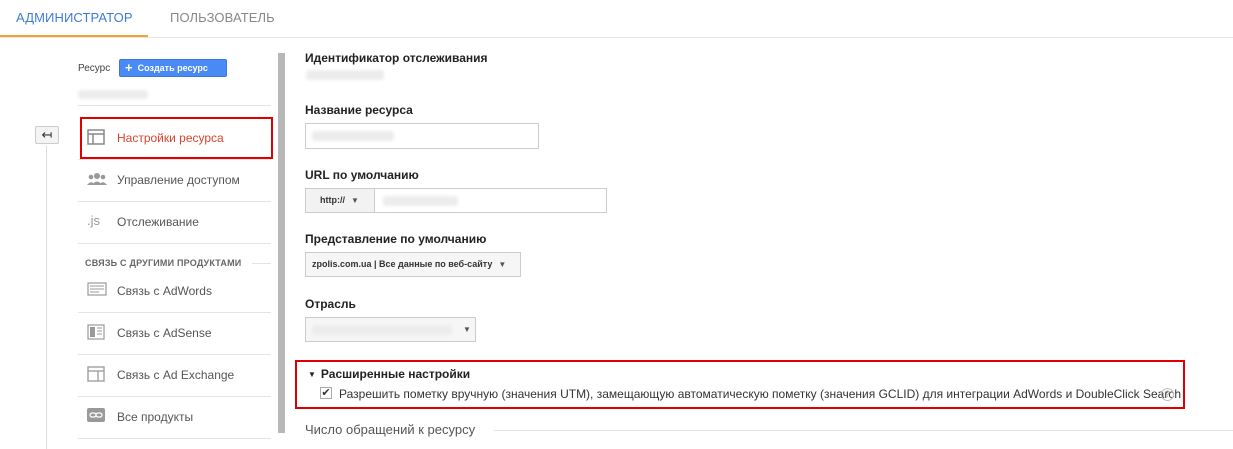 This screenshot has width=1233, height=449. I want to click on default-view-label: Представление по умолчанию, so click(396, 239).